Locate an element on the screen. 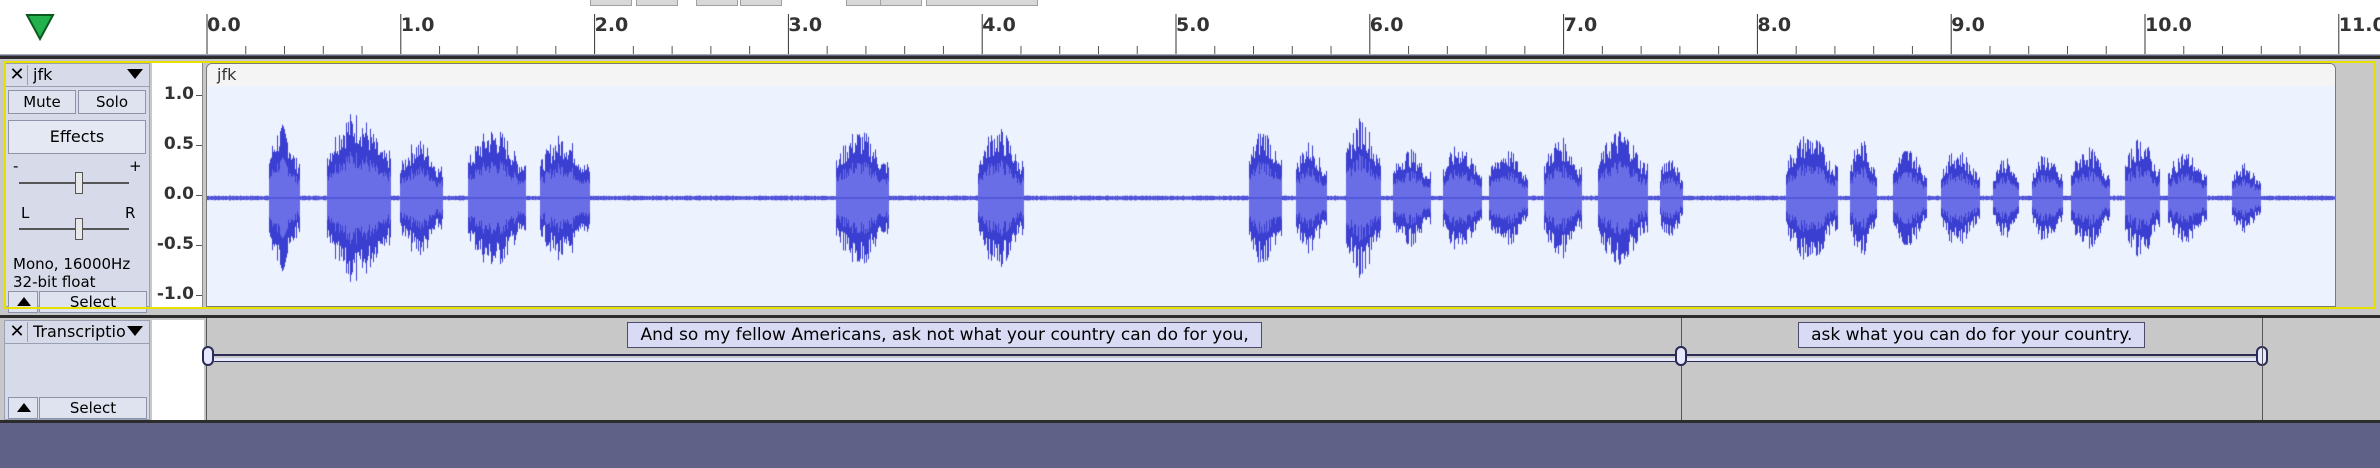  pan-right-label: R is located at coordinates (130, 213).